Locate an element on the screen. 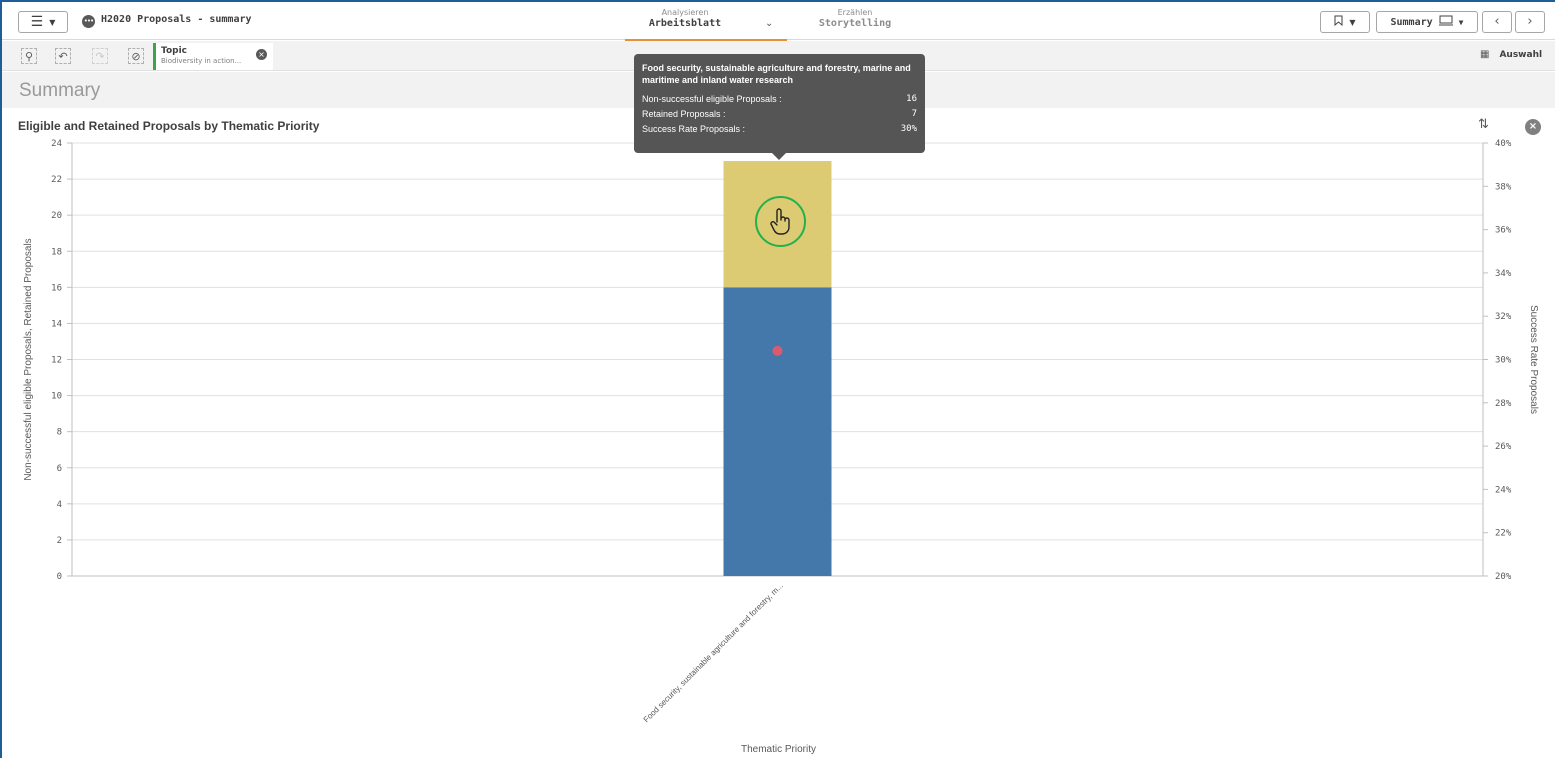  y-tick-label: 16 is located at coordinates (56, 288).